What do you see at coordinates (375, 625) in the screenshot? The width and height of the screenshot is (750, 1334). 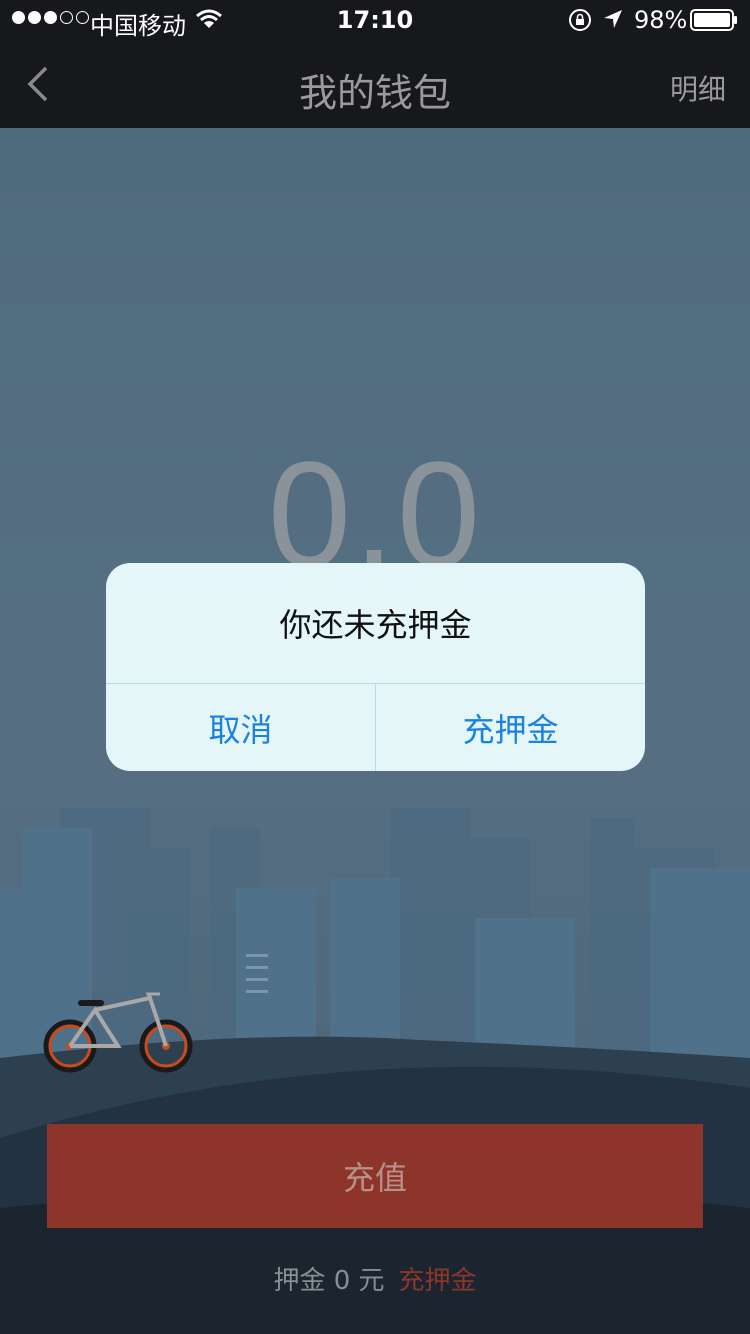 I see `alert-message: 你还未充押金` at bounding box center [375, 625].